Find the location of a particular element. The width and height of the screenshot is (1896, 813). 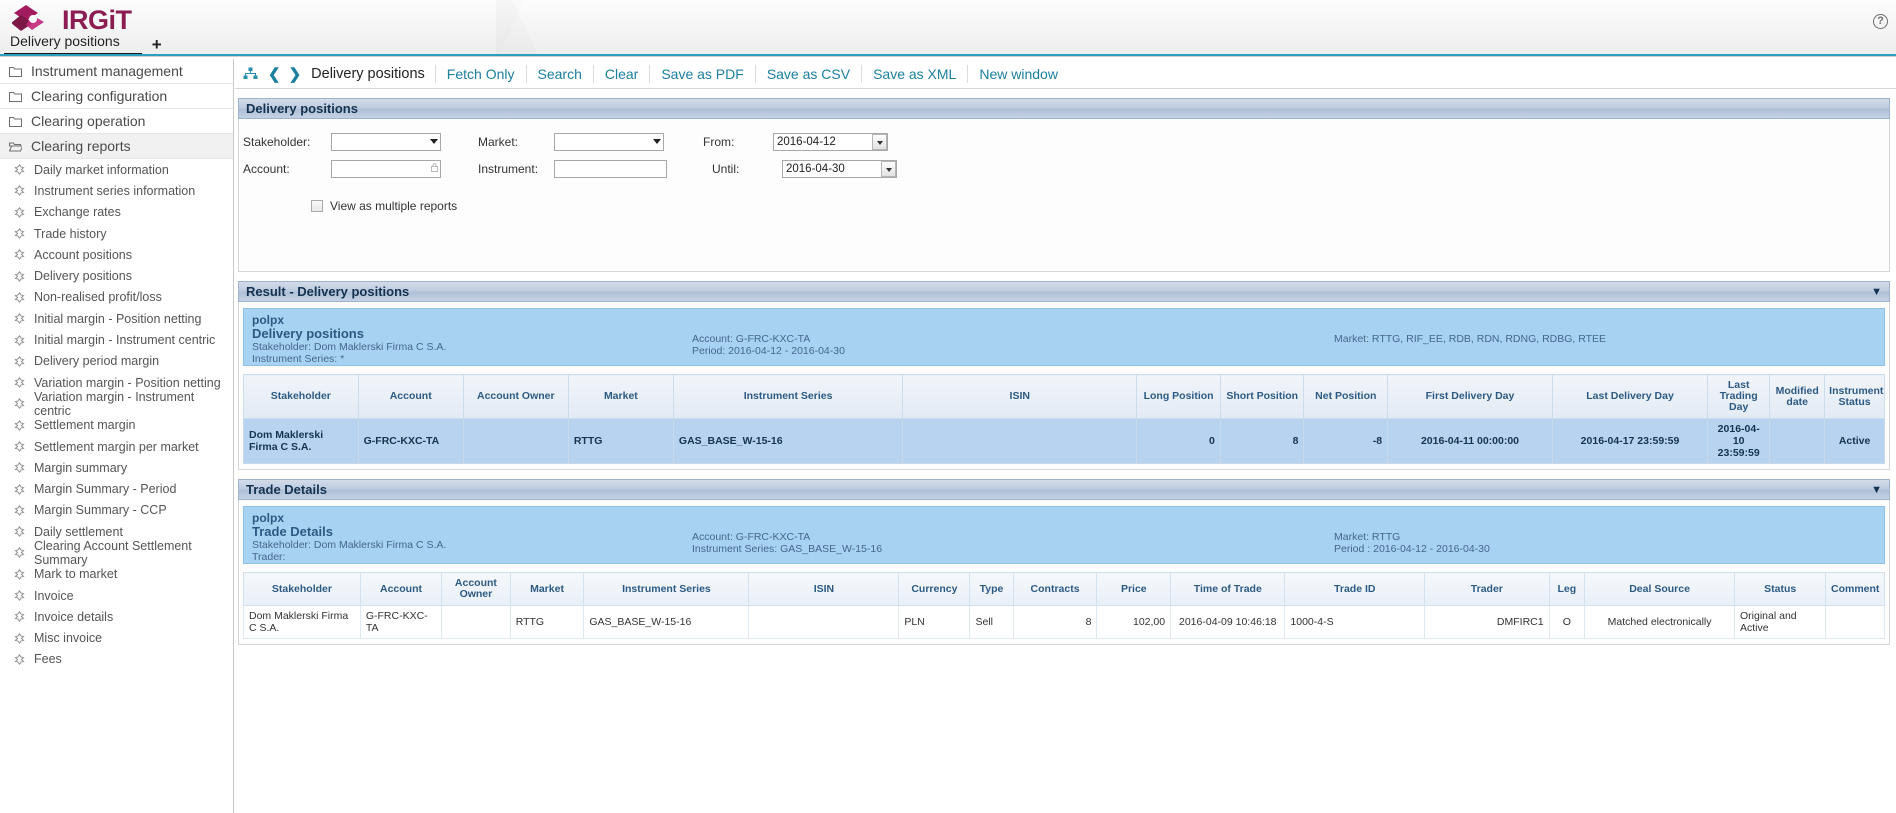

sidebar-group-clearing-configuration: Clearing configuration is located at coordinates (116, 96).